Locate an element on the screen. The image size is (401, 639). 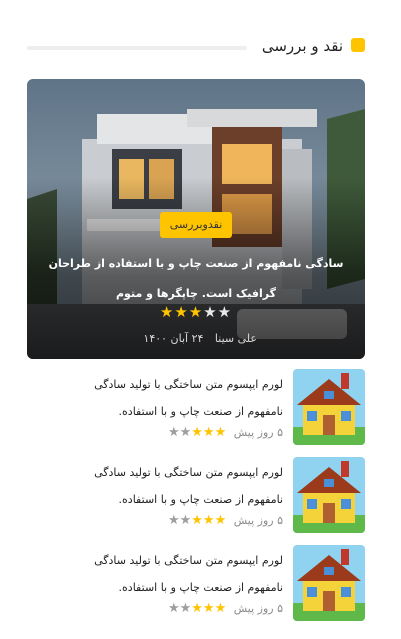
category-badge: نقدوبررسی is located at coordinates (196, 225).